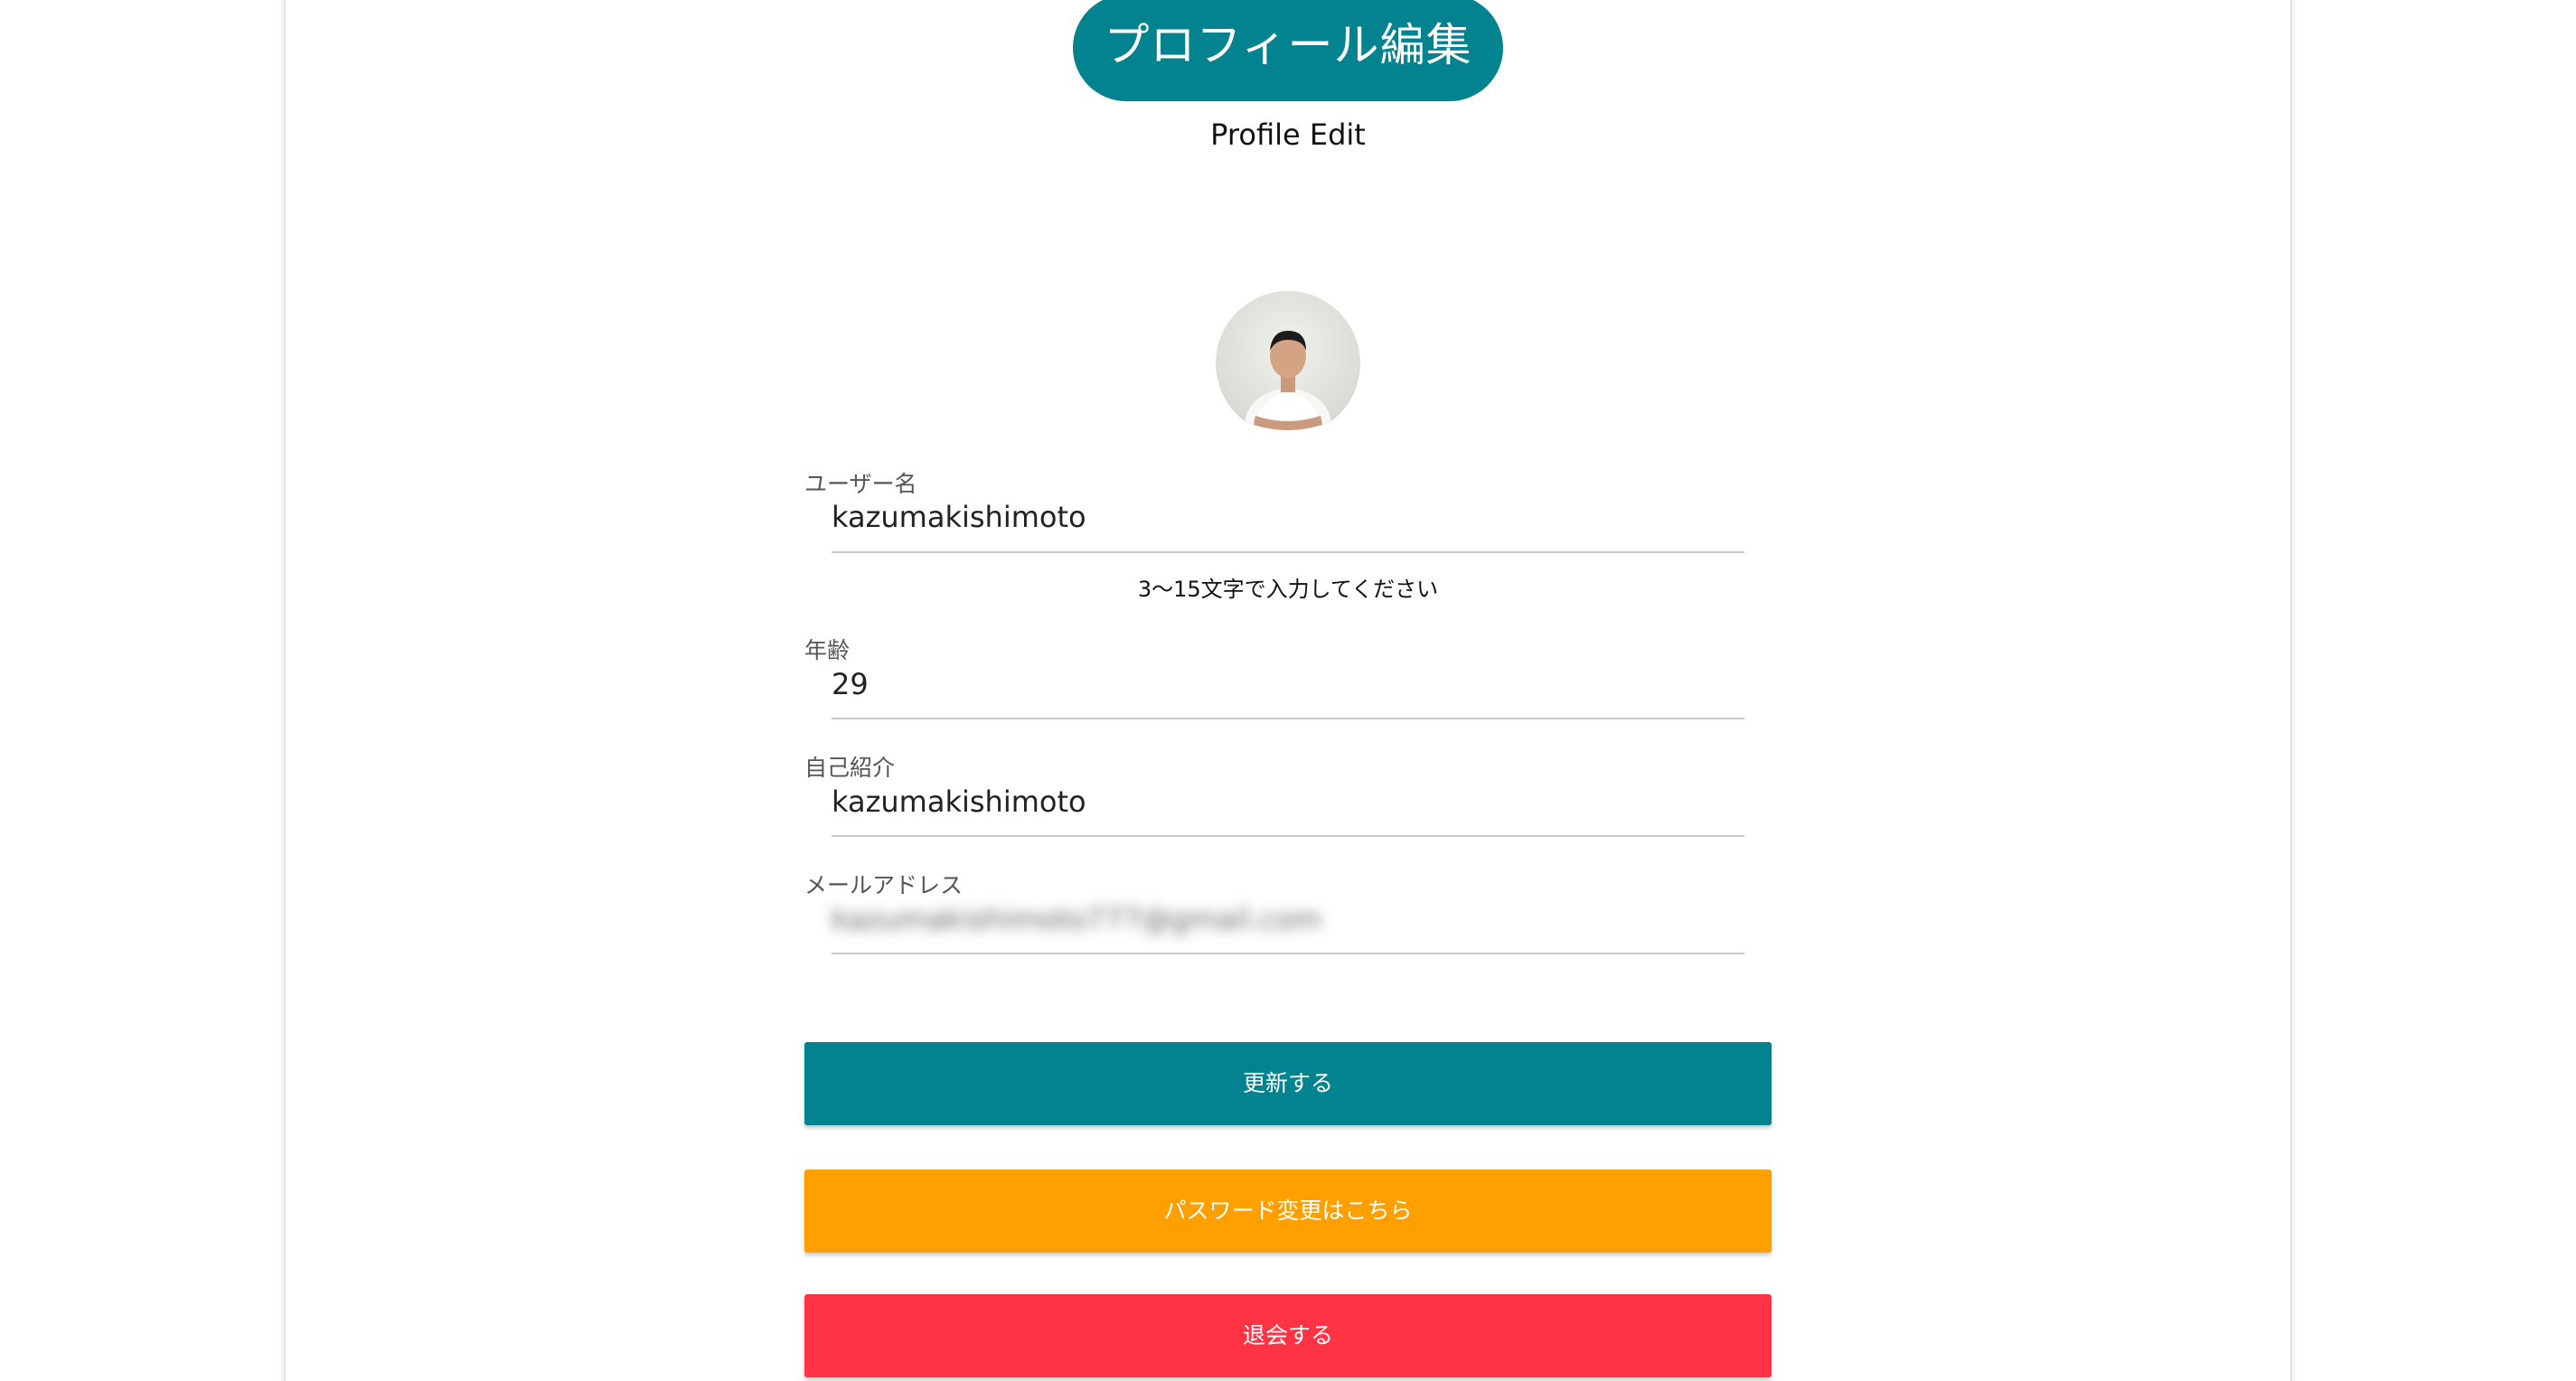  I want to click on age-input, so click(1288, 684).